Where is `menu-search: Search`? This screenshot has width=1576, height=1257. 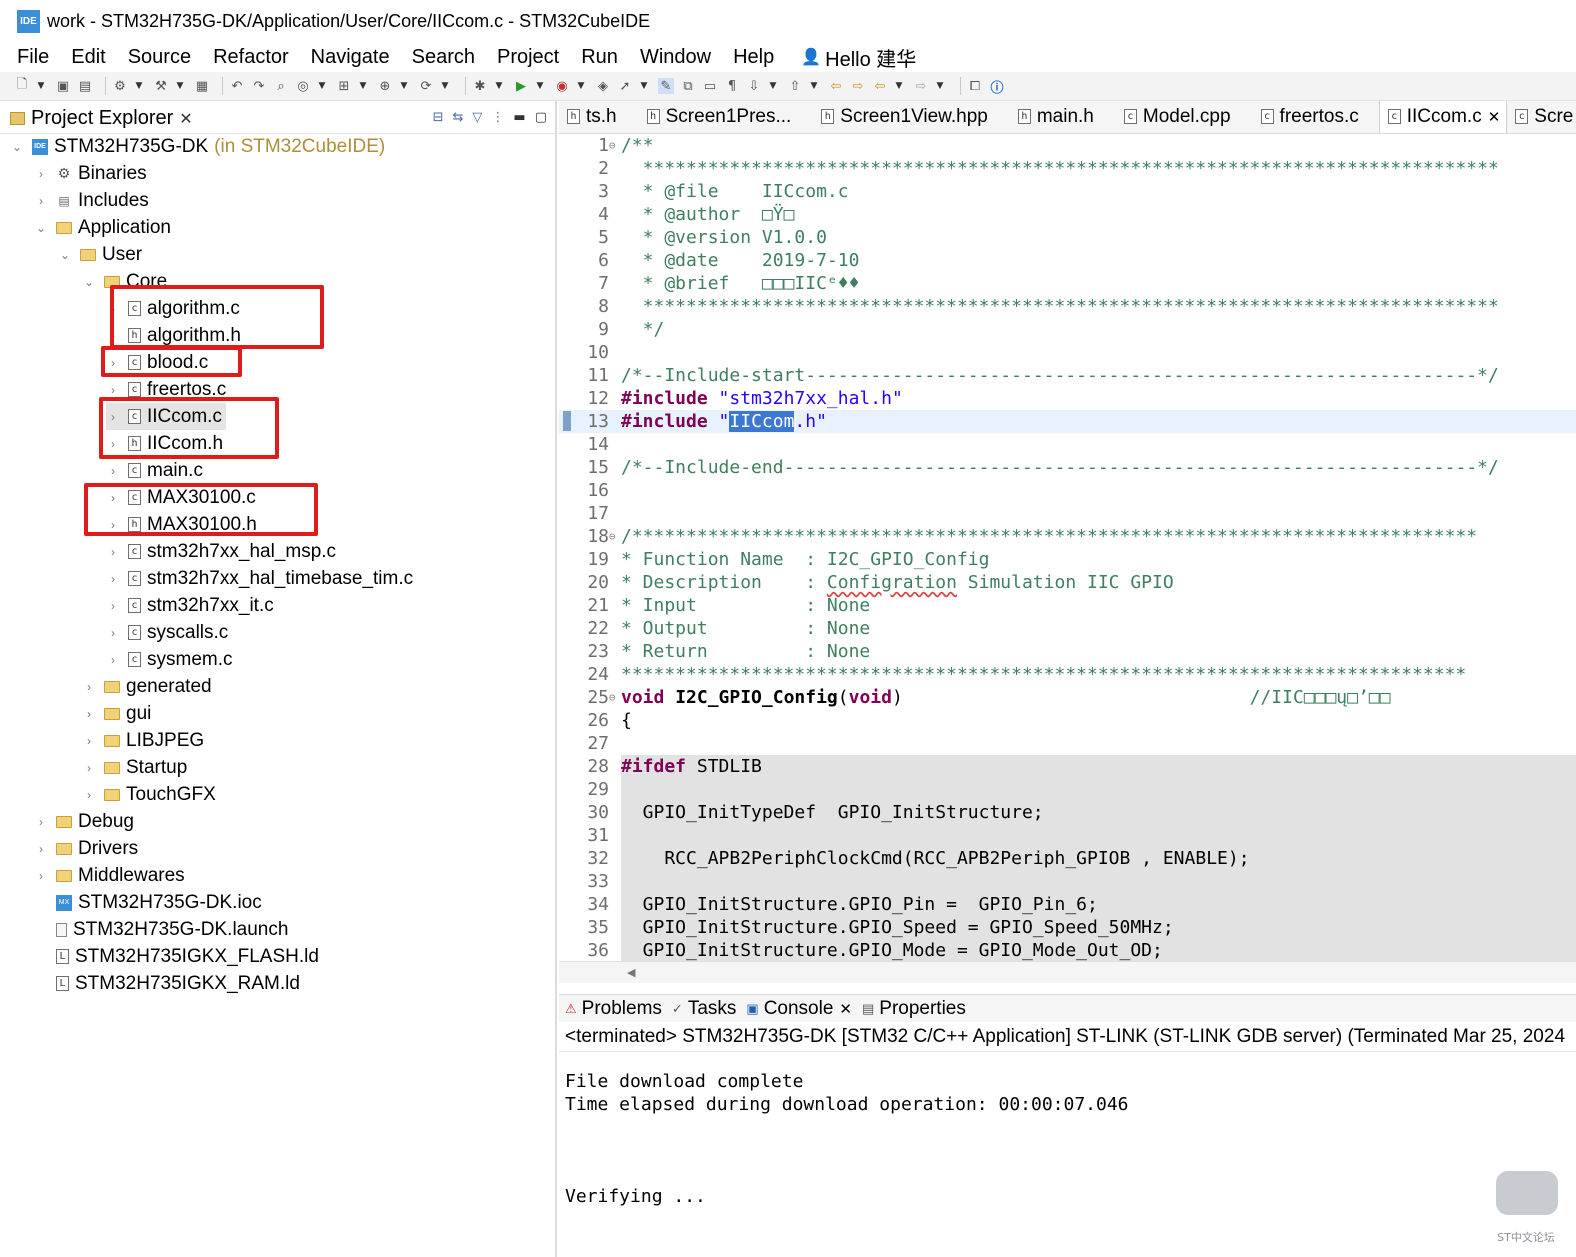 menu-search: Search is located at coordinates (443, 57).